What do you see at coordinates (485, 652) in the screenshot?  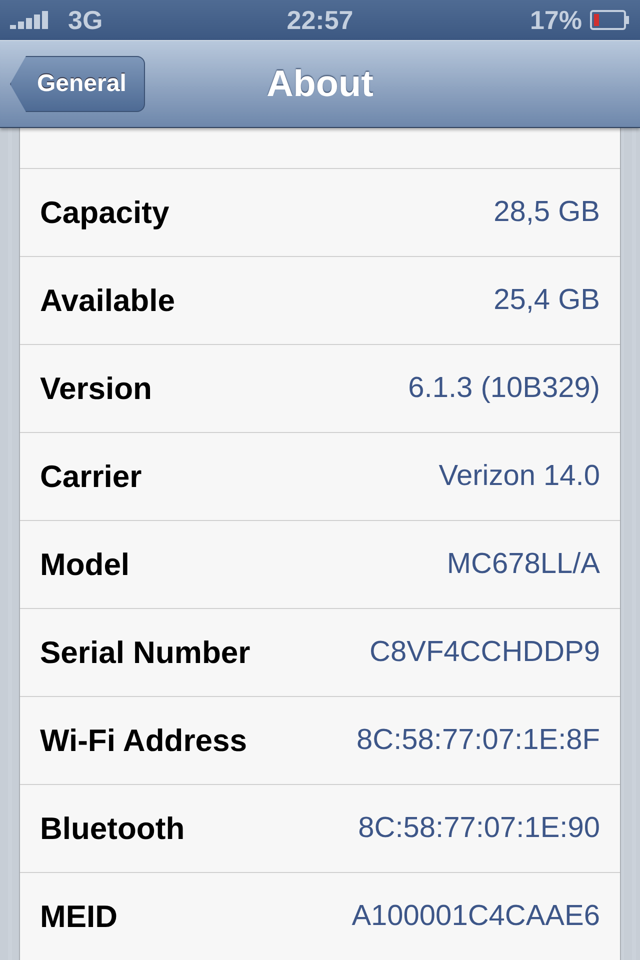 I see `row-value: C8VF4CCHDDP9` at bounding box center [485, 652].